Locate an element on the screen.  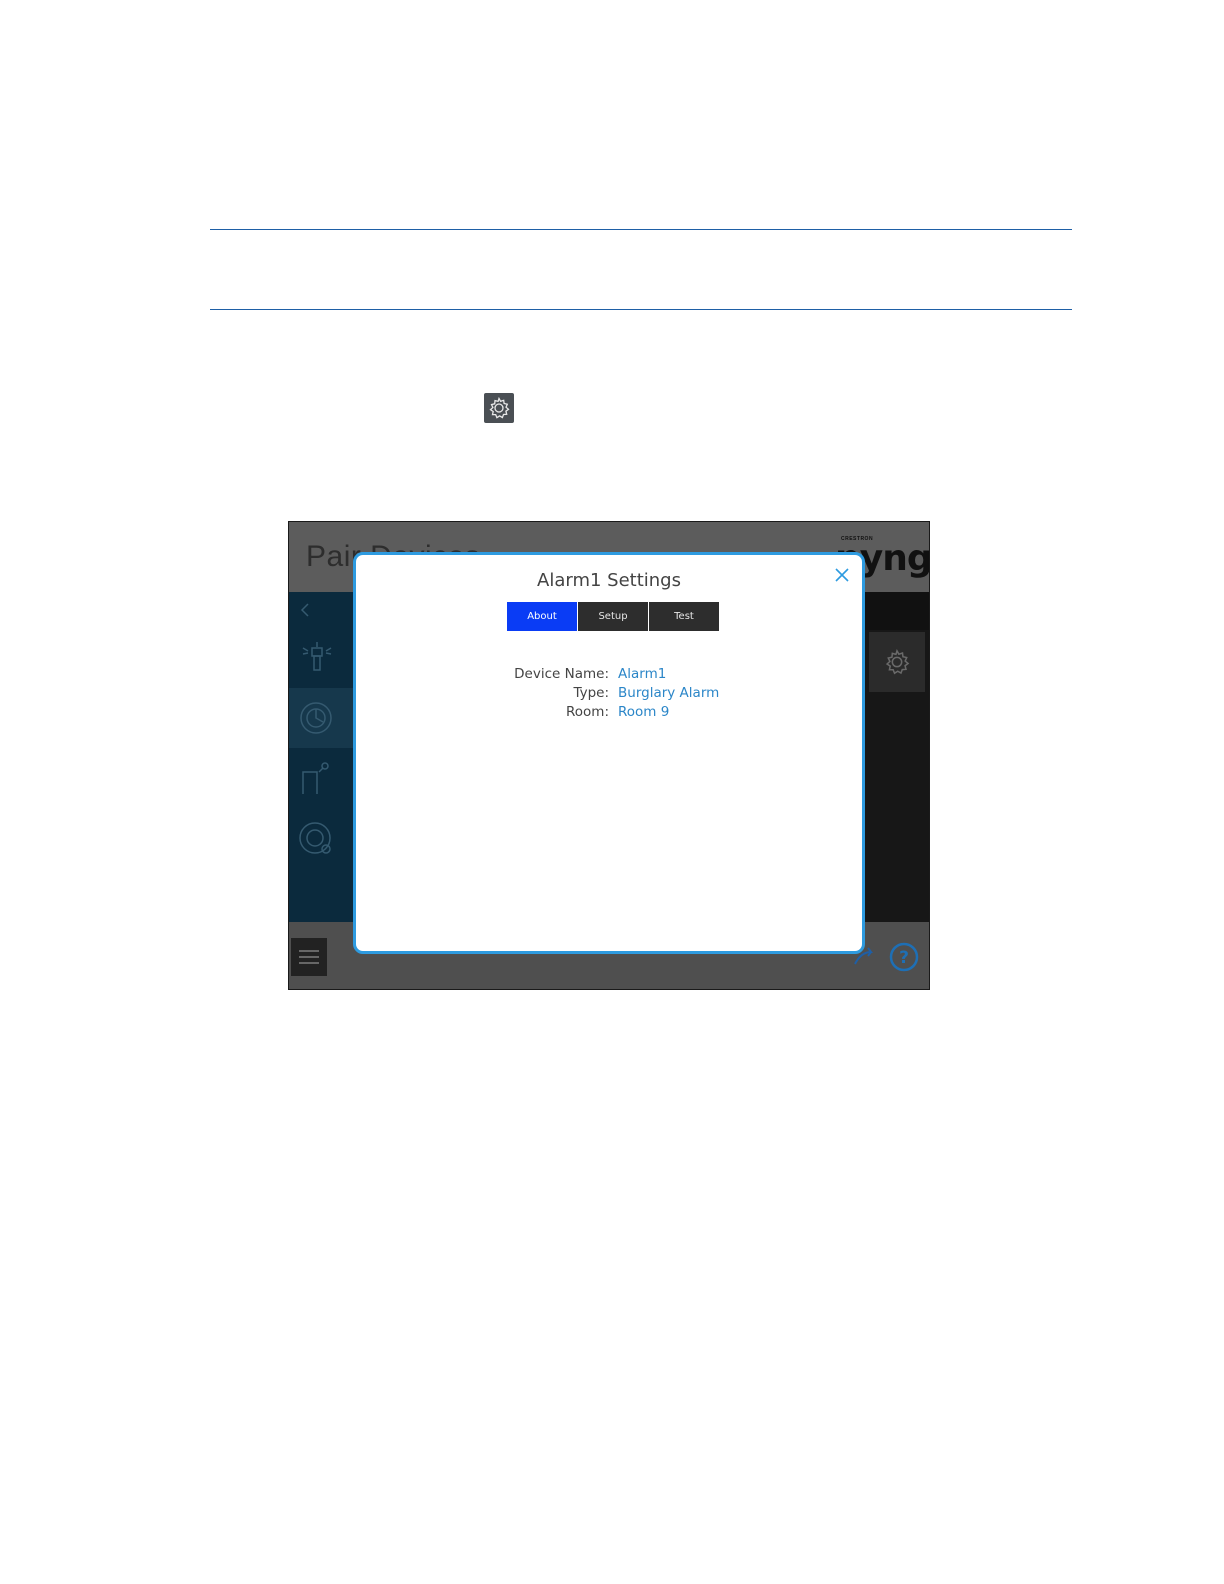
modal-title: Alarm1 Settings is located at coordinates (609, 580).